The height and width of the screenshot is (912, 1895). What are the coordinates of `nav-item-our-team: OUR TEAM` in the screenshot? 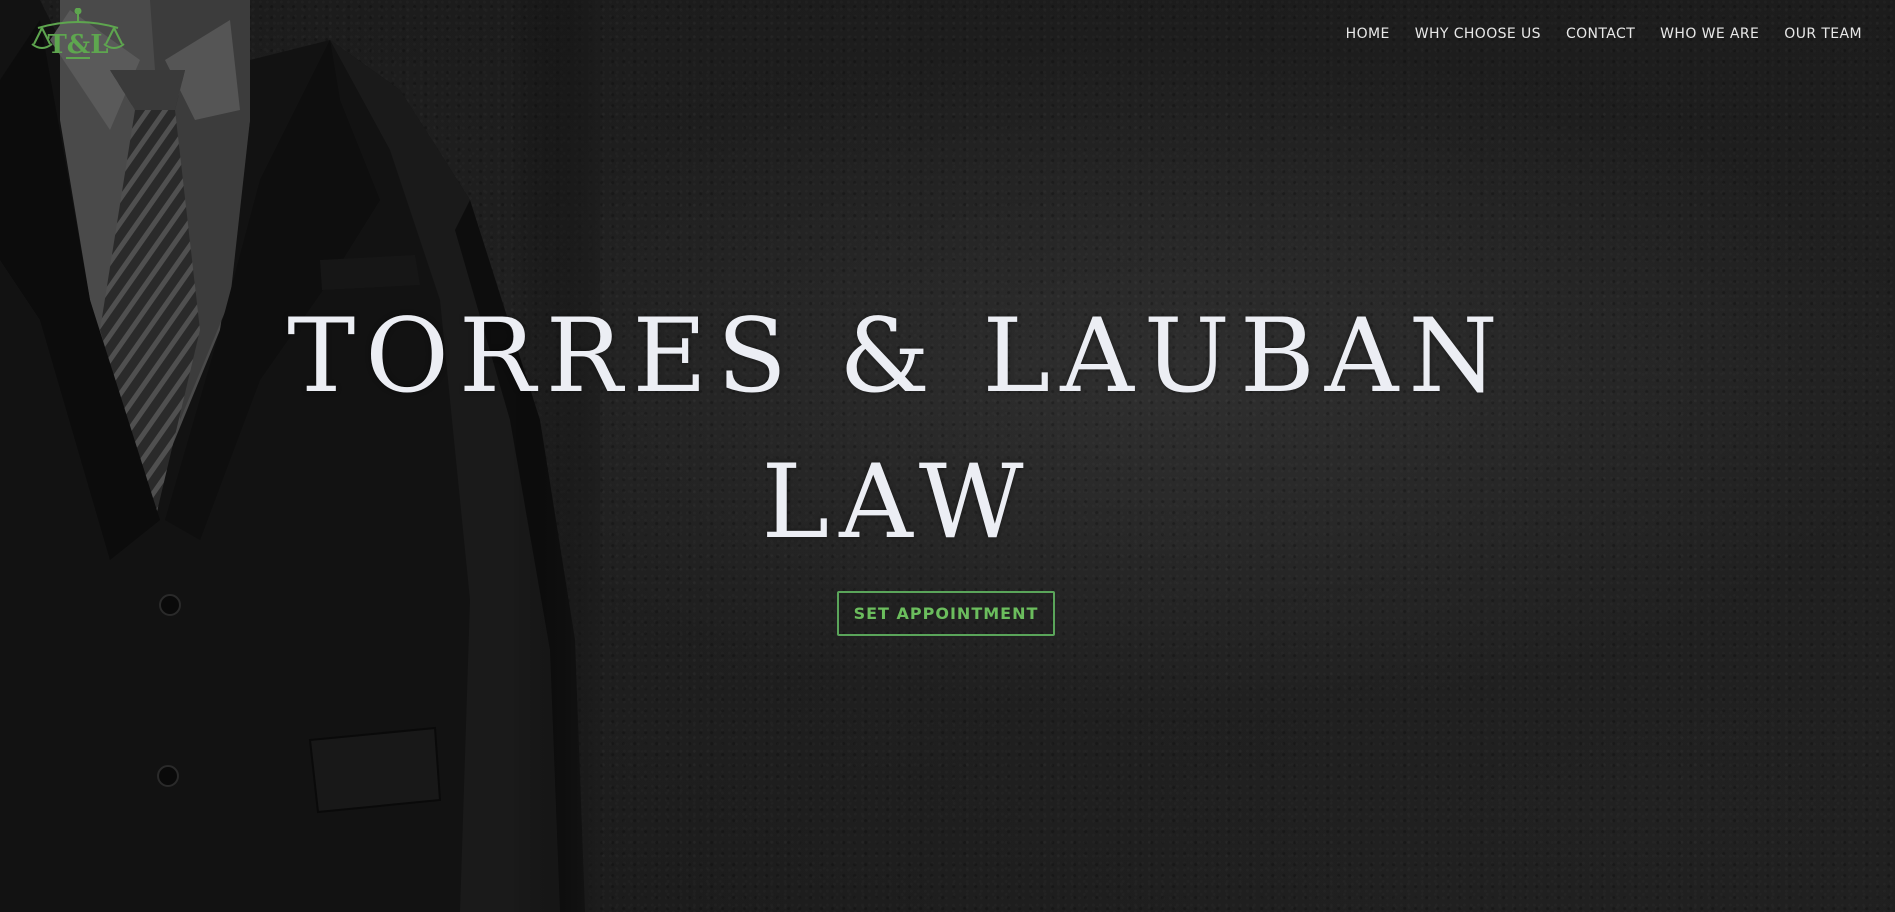 It's located at (1823, 34).